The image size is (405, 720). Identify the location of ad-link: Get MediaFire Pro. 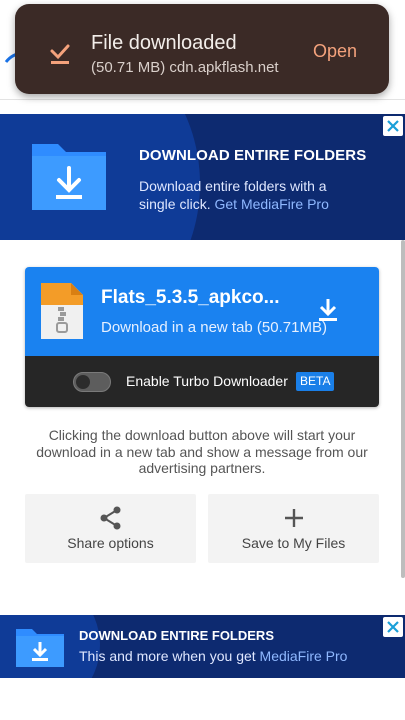
(271, 204).